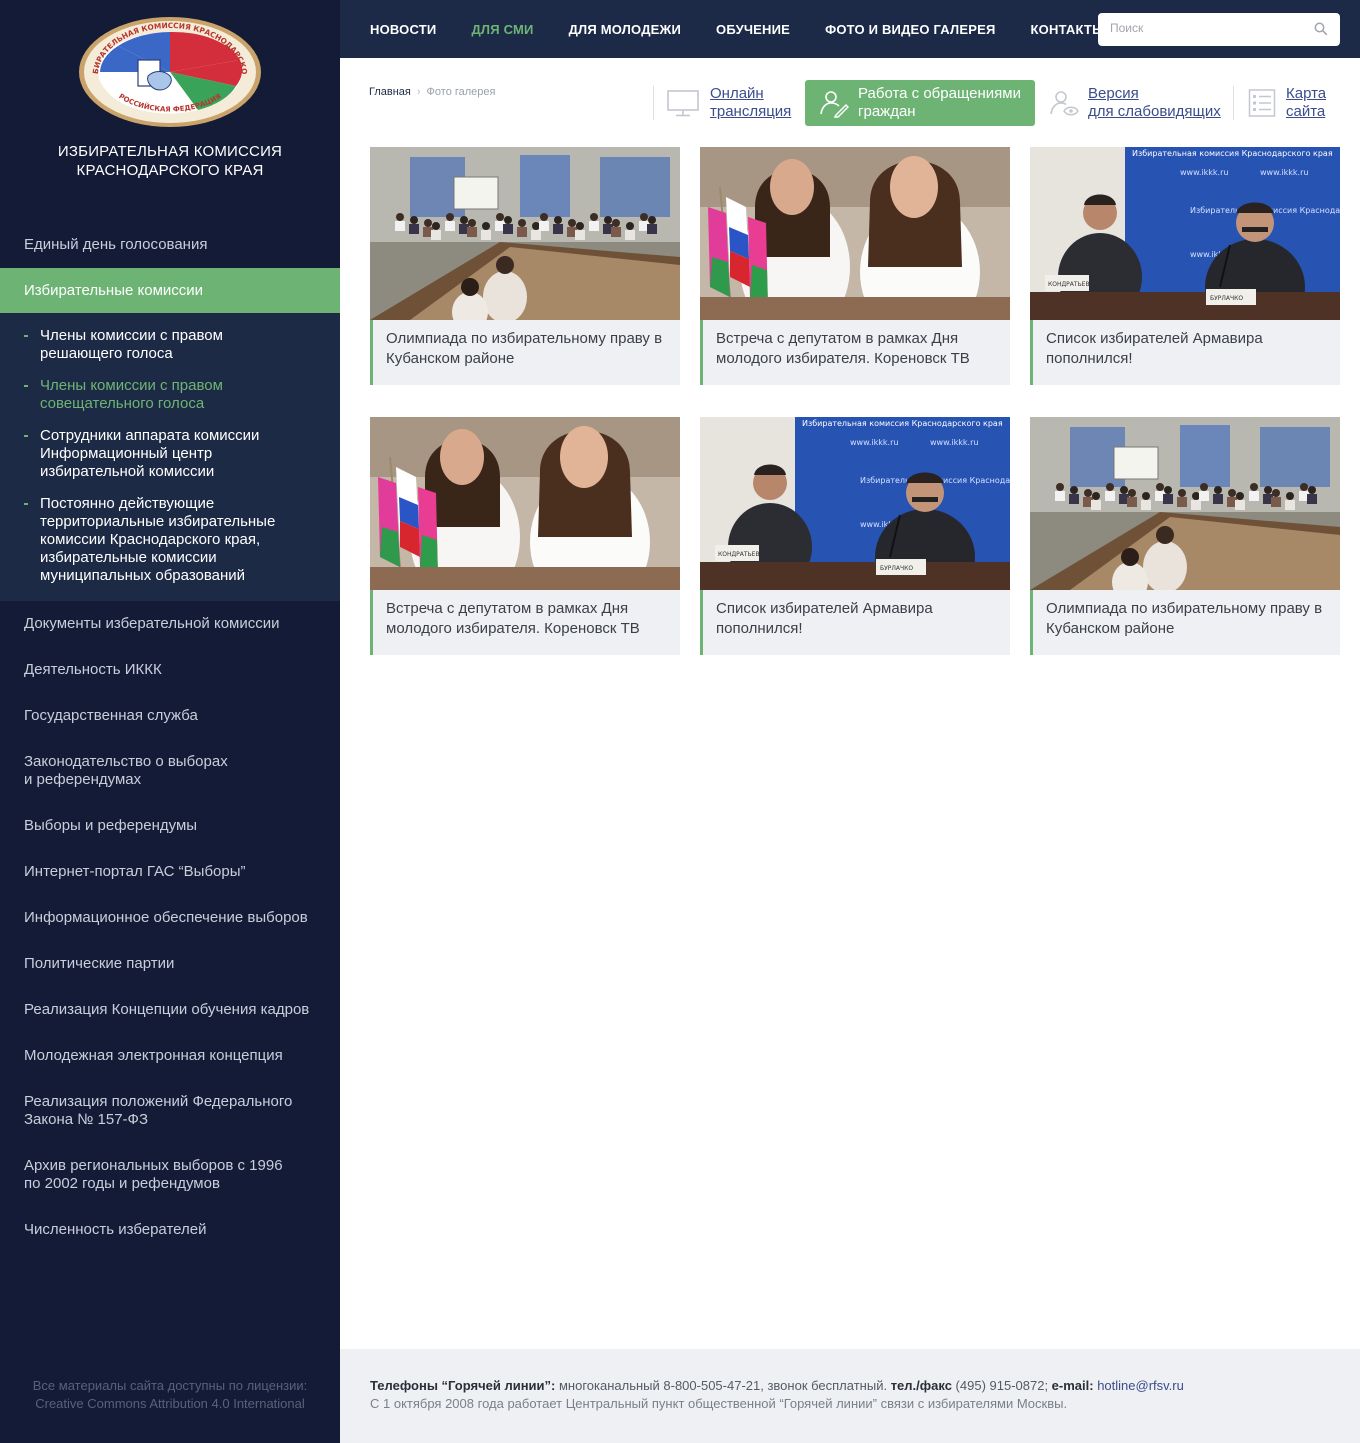 This screenshot has width=1360, height=1443. I want to click on sidebar-item: Законодательство о выборах и референдумах, so click(170, 771).